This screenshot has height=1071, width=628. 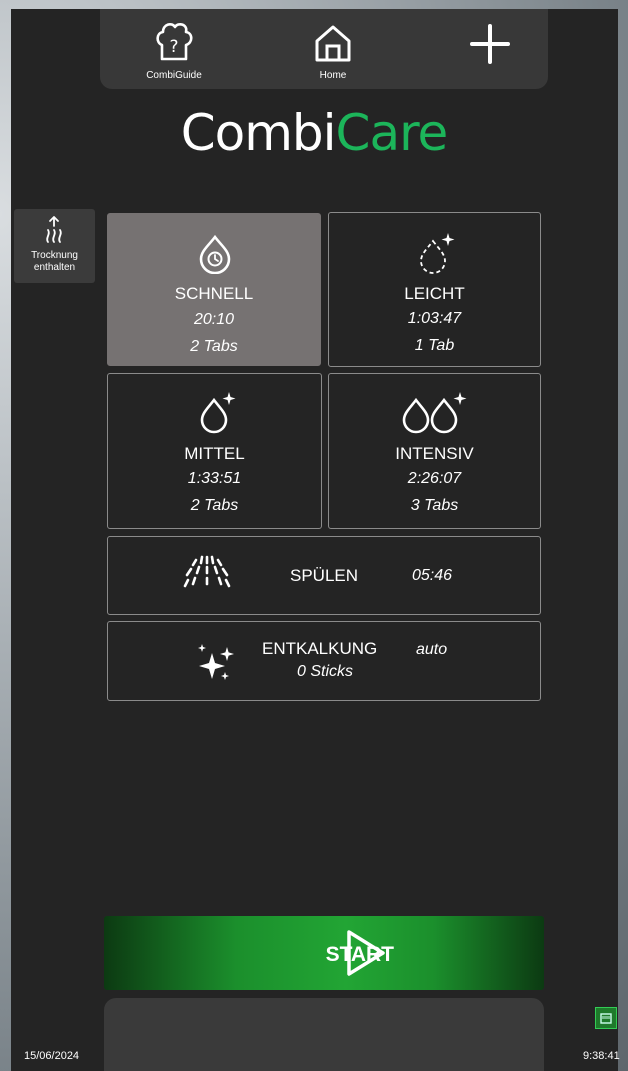 I want to click on top-navigation: ? CombiGuide Home, so click(x=324, y=49).